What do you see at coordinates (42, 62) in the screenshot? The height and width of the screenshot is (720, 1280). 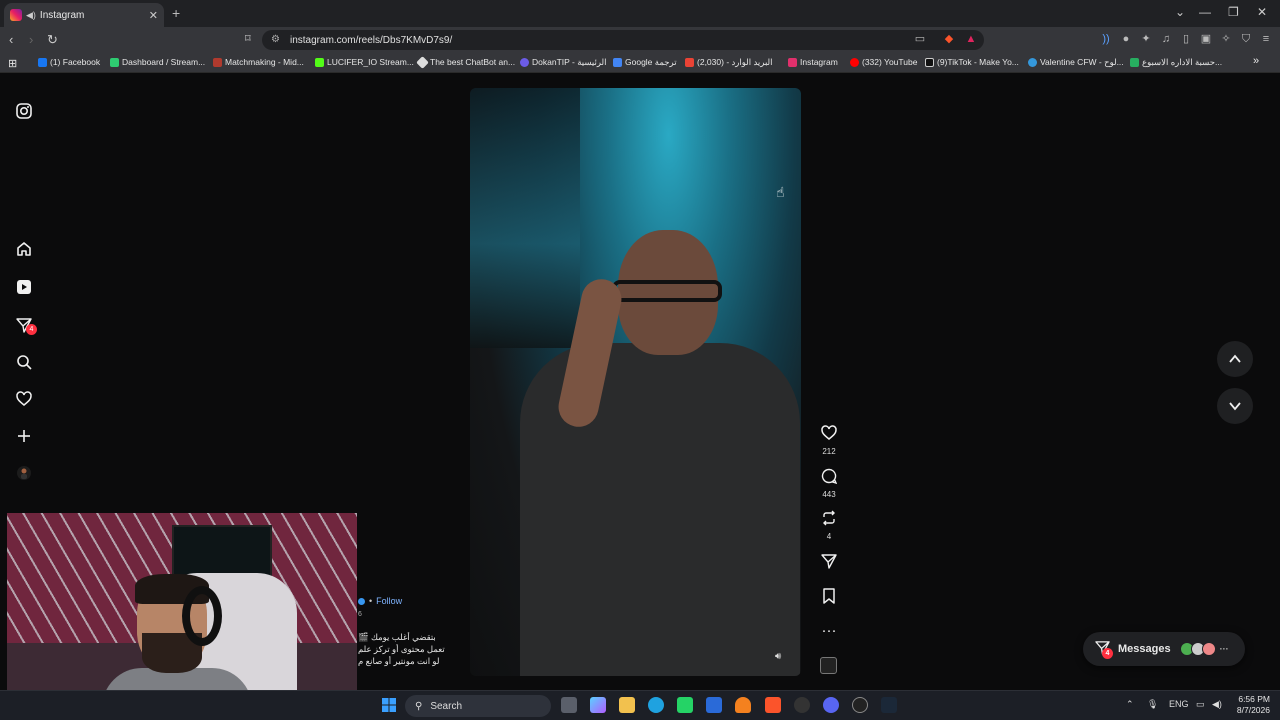 I see `facebook-icon` at bounding box center [42, 62].